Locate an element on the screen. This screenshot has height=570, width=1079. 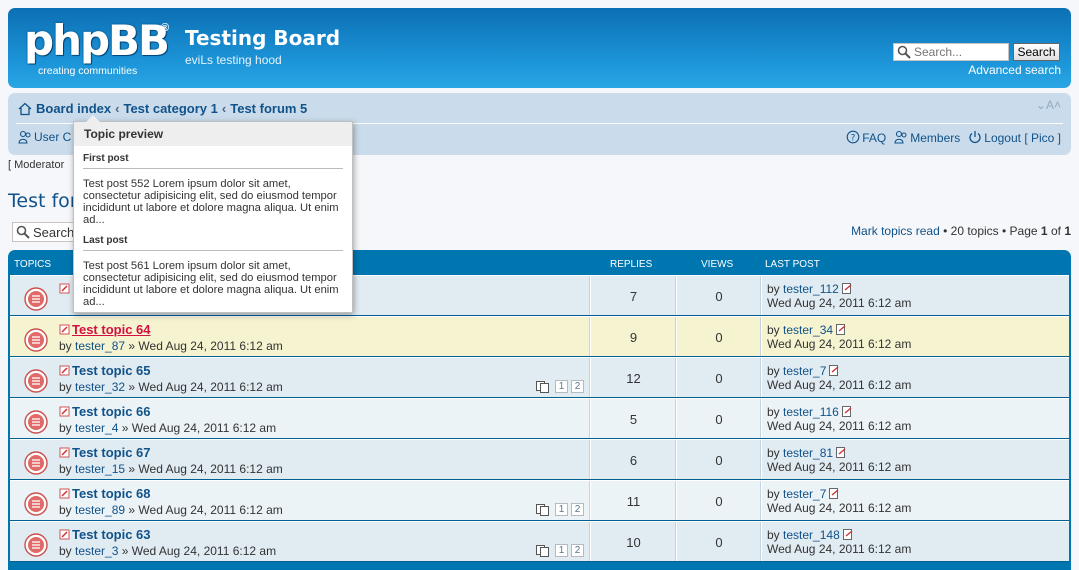
topic-meta: by tester_3 » Wed Aug 24, 2011 6:12 am is located at coordinates (167, 551).